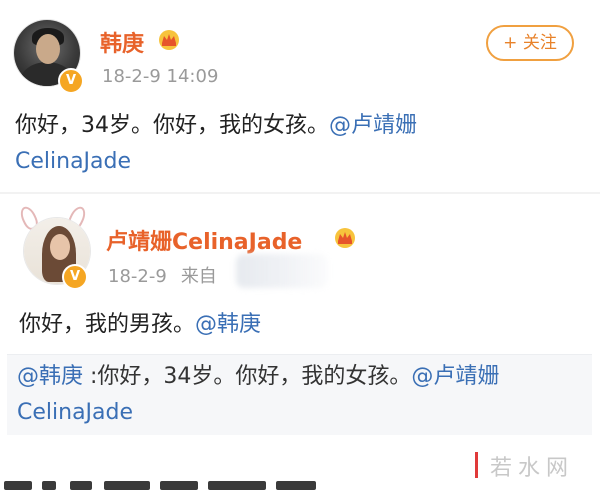 This screenshot has height=490, width=600. Describe the element at coordinates (170, 484) in the screenshot. I see `cutoff-text` at that location.